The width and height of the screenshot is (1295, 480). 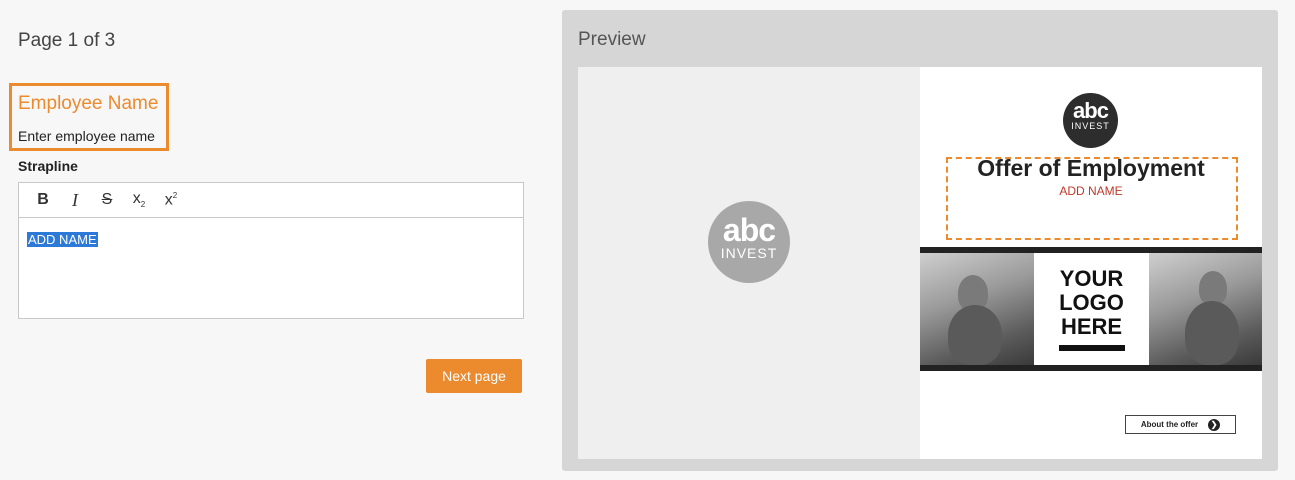 What do you see at coordinates (86, 136) in the screenshot?
I see `field-description: Enter employee name` at bounding box center [86, 136].